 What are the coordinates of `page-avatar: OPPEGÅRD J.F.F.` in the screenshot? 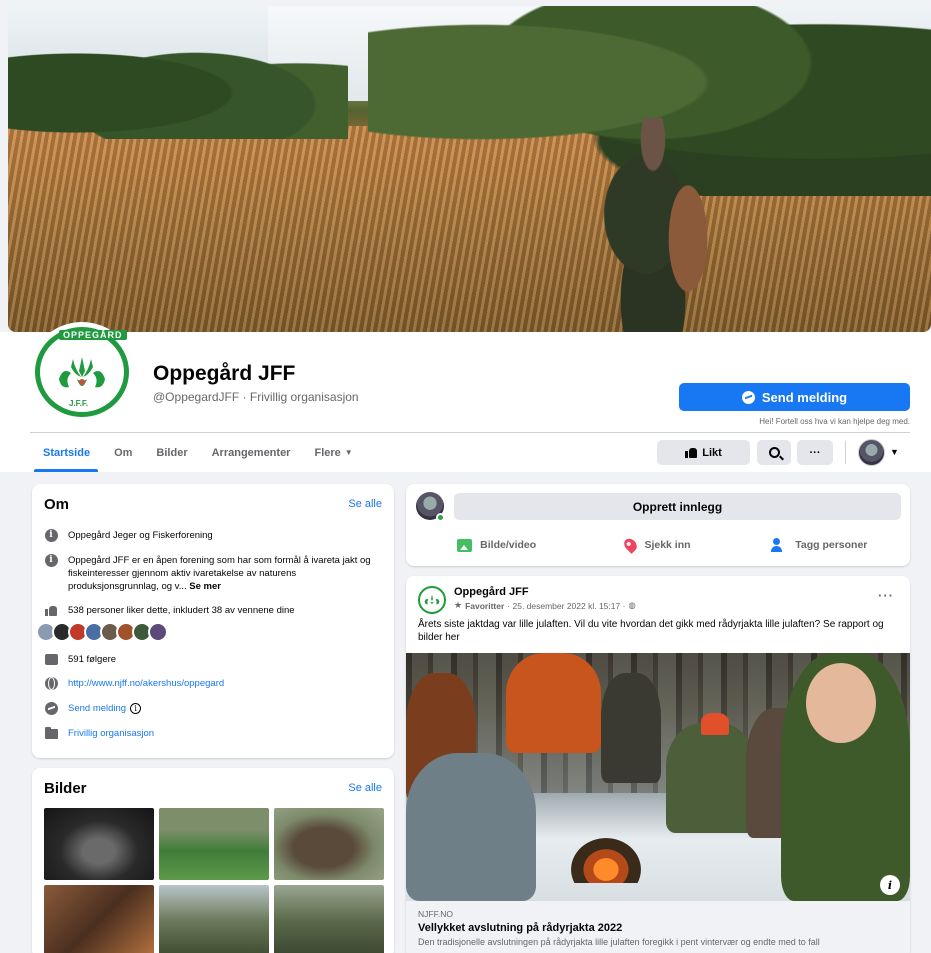 It's located at (82, 372).